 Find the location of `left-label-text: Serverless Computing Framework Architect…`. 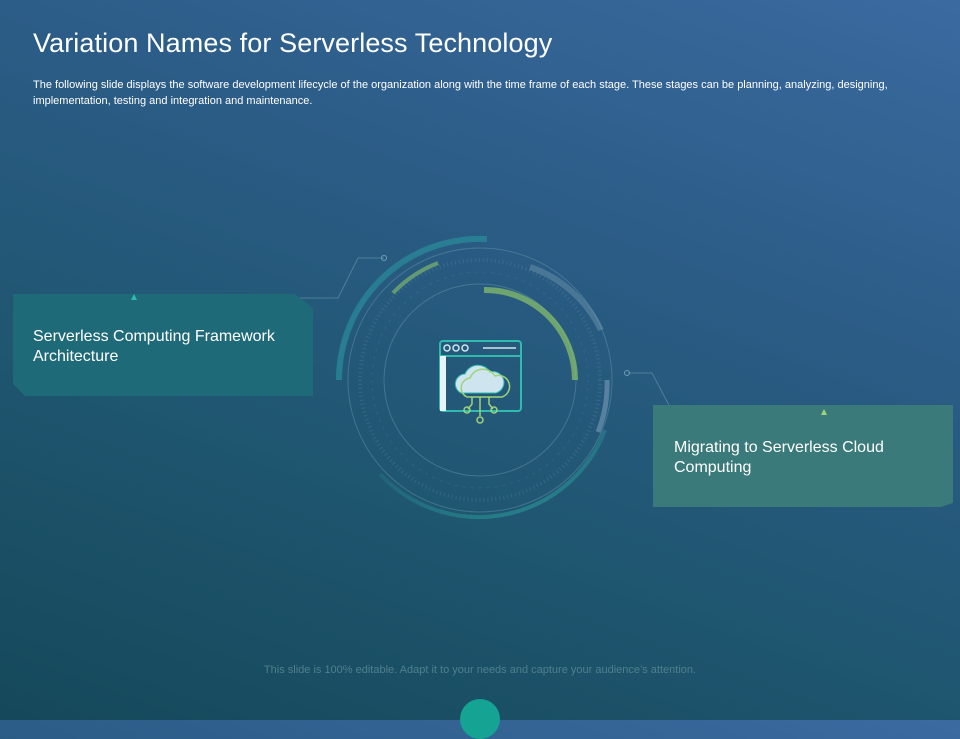

left-label-text: Serverless Computing Framework Architect… is located at coordinates (154, 346).